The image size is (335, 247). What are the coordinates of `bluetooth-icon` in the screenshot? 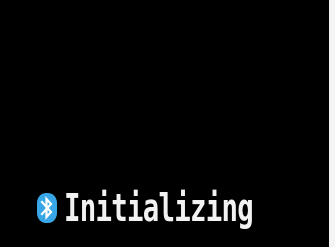 It's located at (47, 208).